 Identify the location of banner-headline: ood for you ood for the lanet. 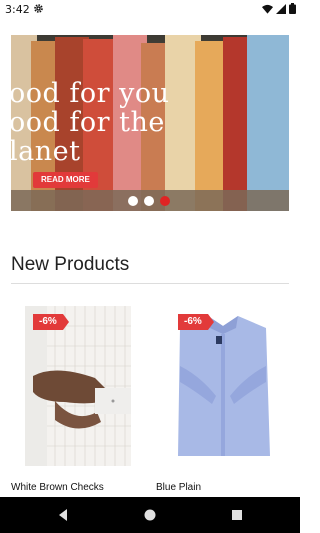
(90, 122).